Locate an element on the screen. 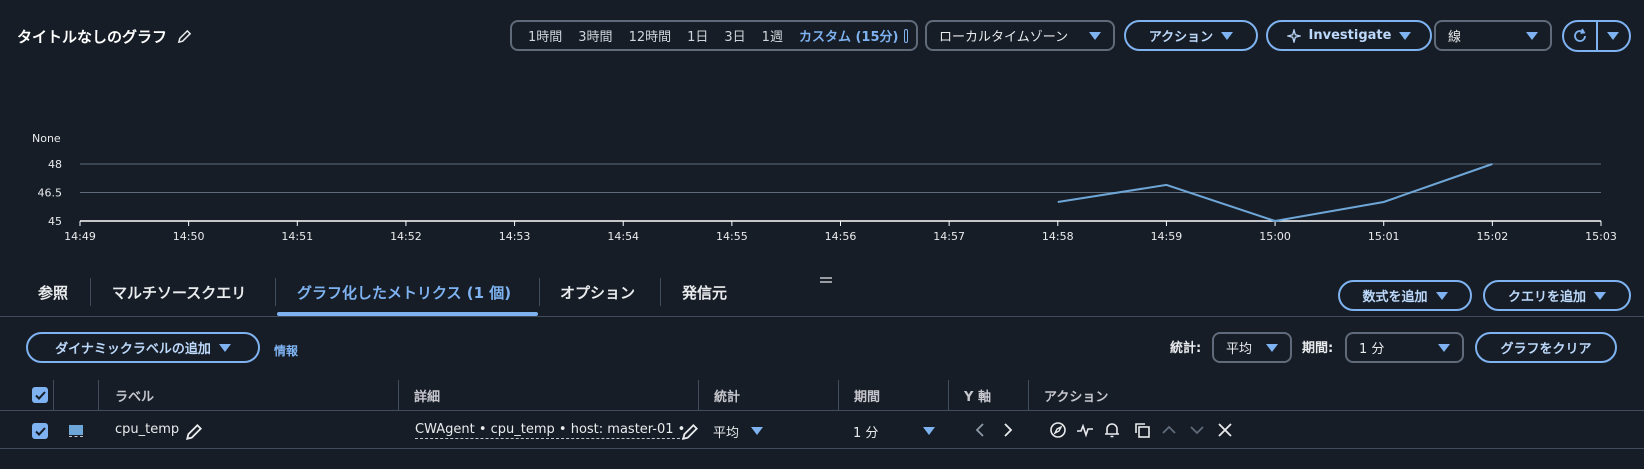  refresh-icon is located at coordinates (1579, 35).